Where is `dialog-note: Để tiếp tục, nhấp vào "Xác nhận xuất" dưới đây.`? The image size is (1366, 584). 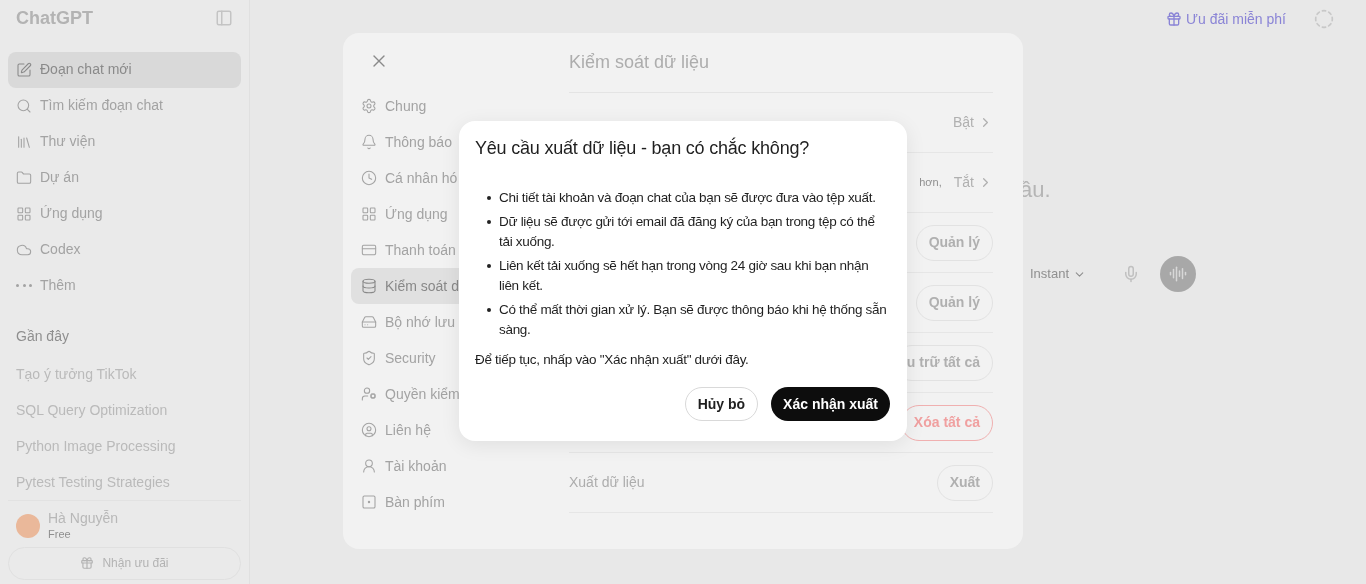
dialog-note: Để tiếp tục, nhấp vào "Xác nhận xuất" dưới đây. is located at coordinates (612, 360).